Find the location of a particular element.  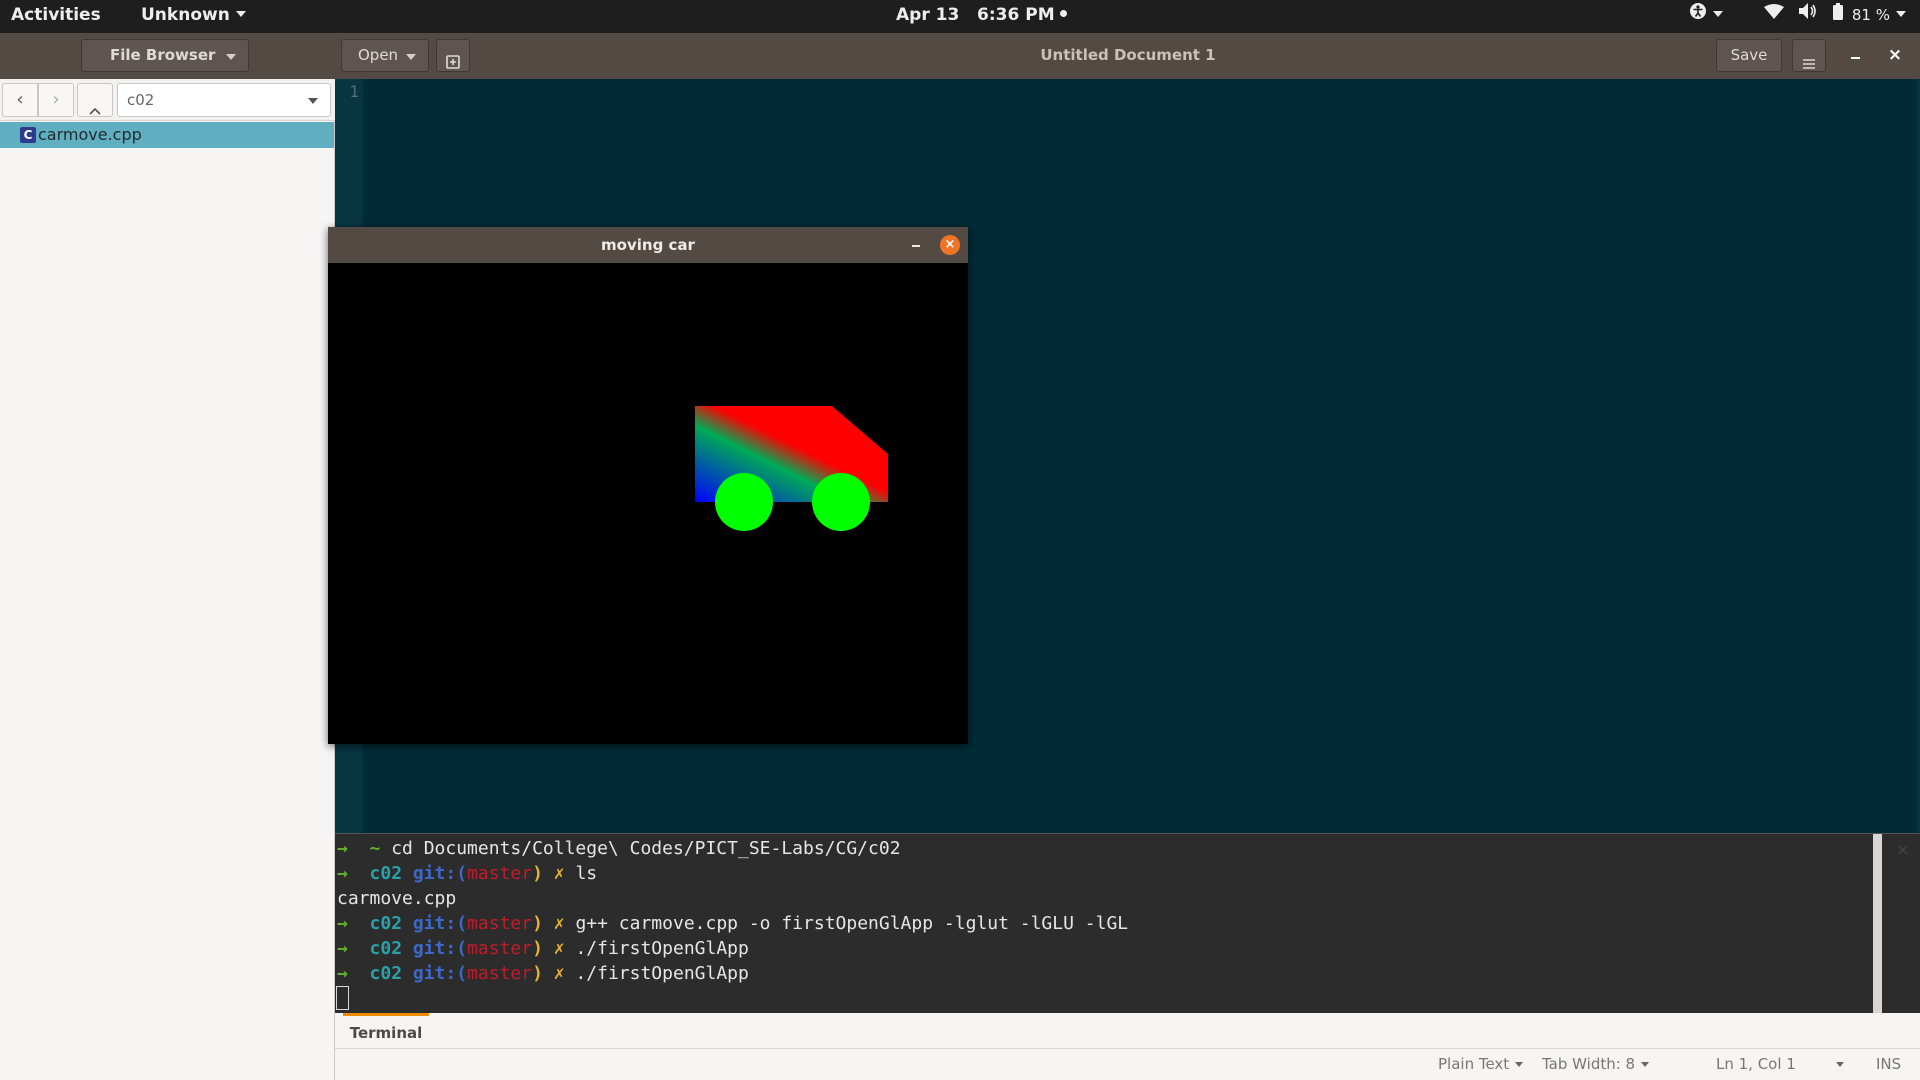

line-number: 1 is located at coordinates (354, 91).